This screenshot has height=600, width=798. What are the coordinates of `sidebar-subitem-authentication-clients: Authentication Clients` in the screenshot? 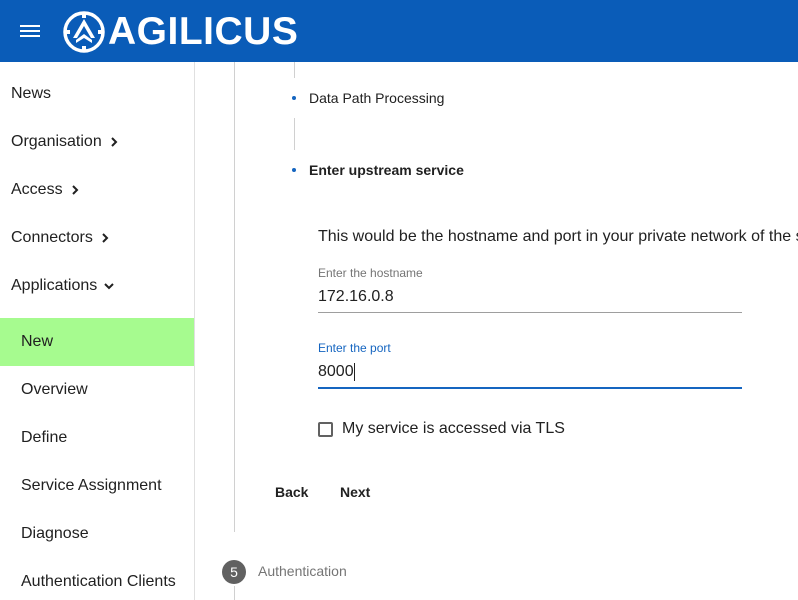 It's located at (97, 579).